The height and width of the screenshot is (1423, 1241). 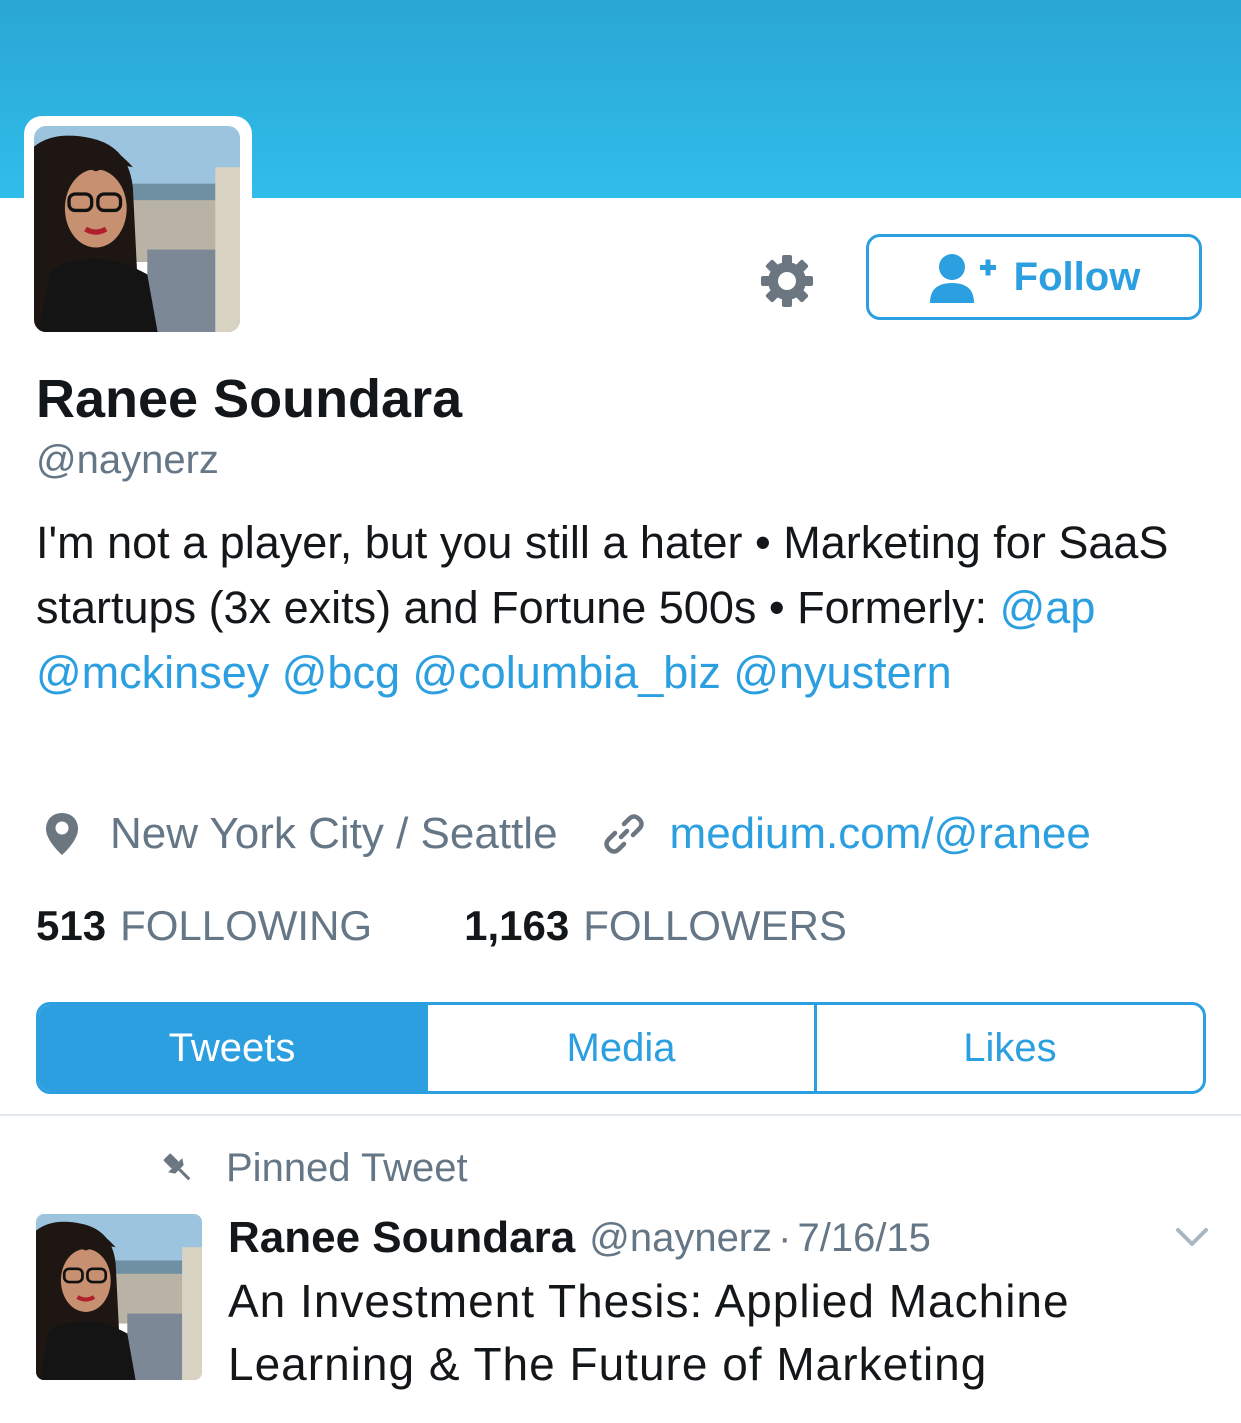 I want to click on profile-website-link: medium.com/@ranee, so click(x=880, y=834).